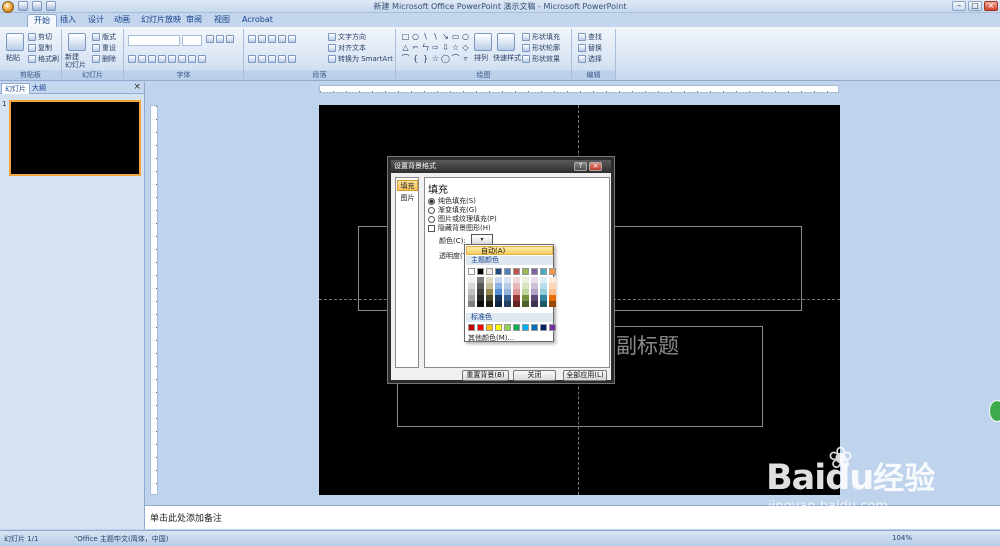  What do you see at coordinates (509, 260) in the screenshot?
I see `theme-colors-title: 主题颜色` at bounding box center [509, 260].